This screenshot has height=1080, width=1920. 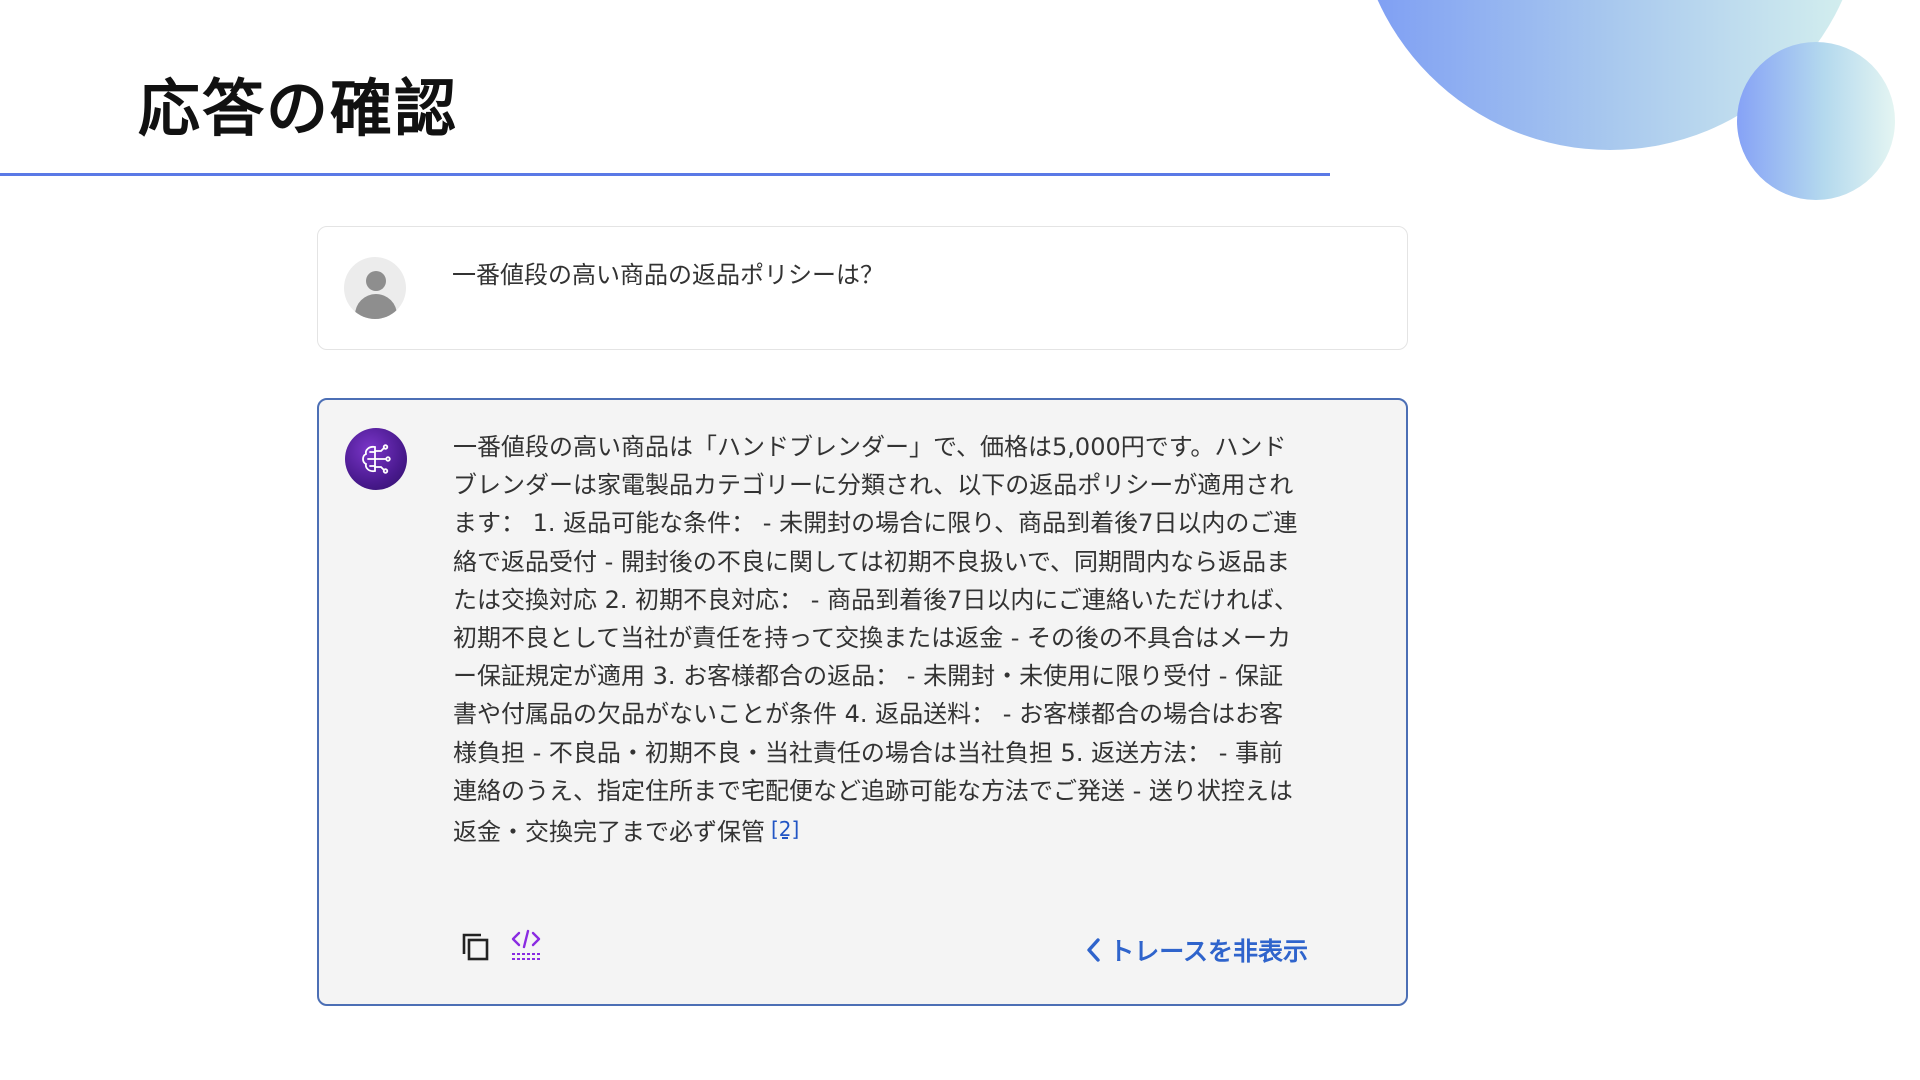 I want to click on hide-trace-button: トレースを非表示, so click(x=1195, y=950).